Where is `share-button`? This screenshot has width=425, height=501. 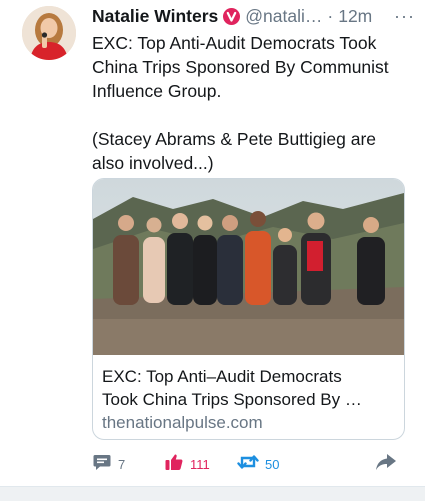 share-button is located at coordinates (386, 464).